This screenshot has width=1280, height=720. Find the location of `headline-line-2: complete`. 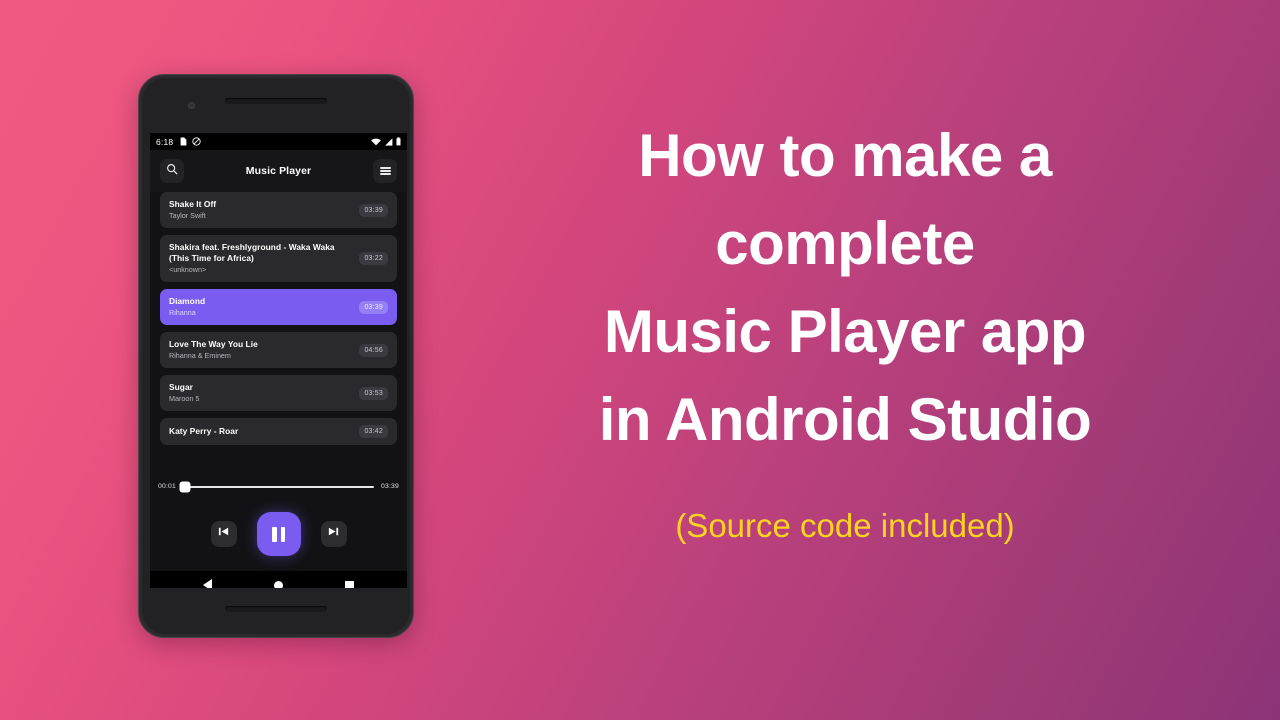

headline-line-2: complete is located at coordinates (845, 243).